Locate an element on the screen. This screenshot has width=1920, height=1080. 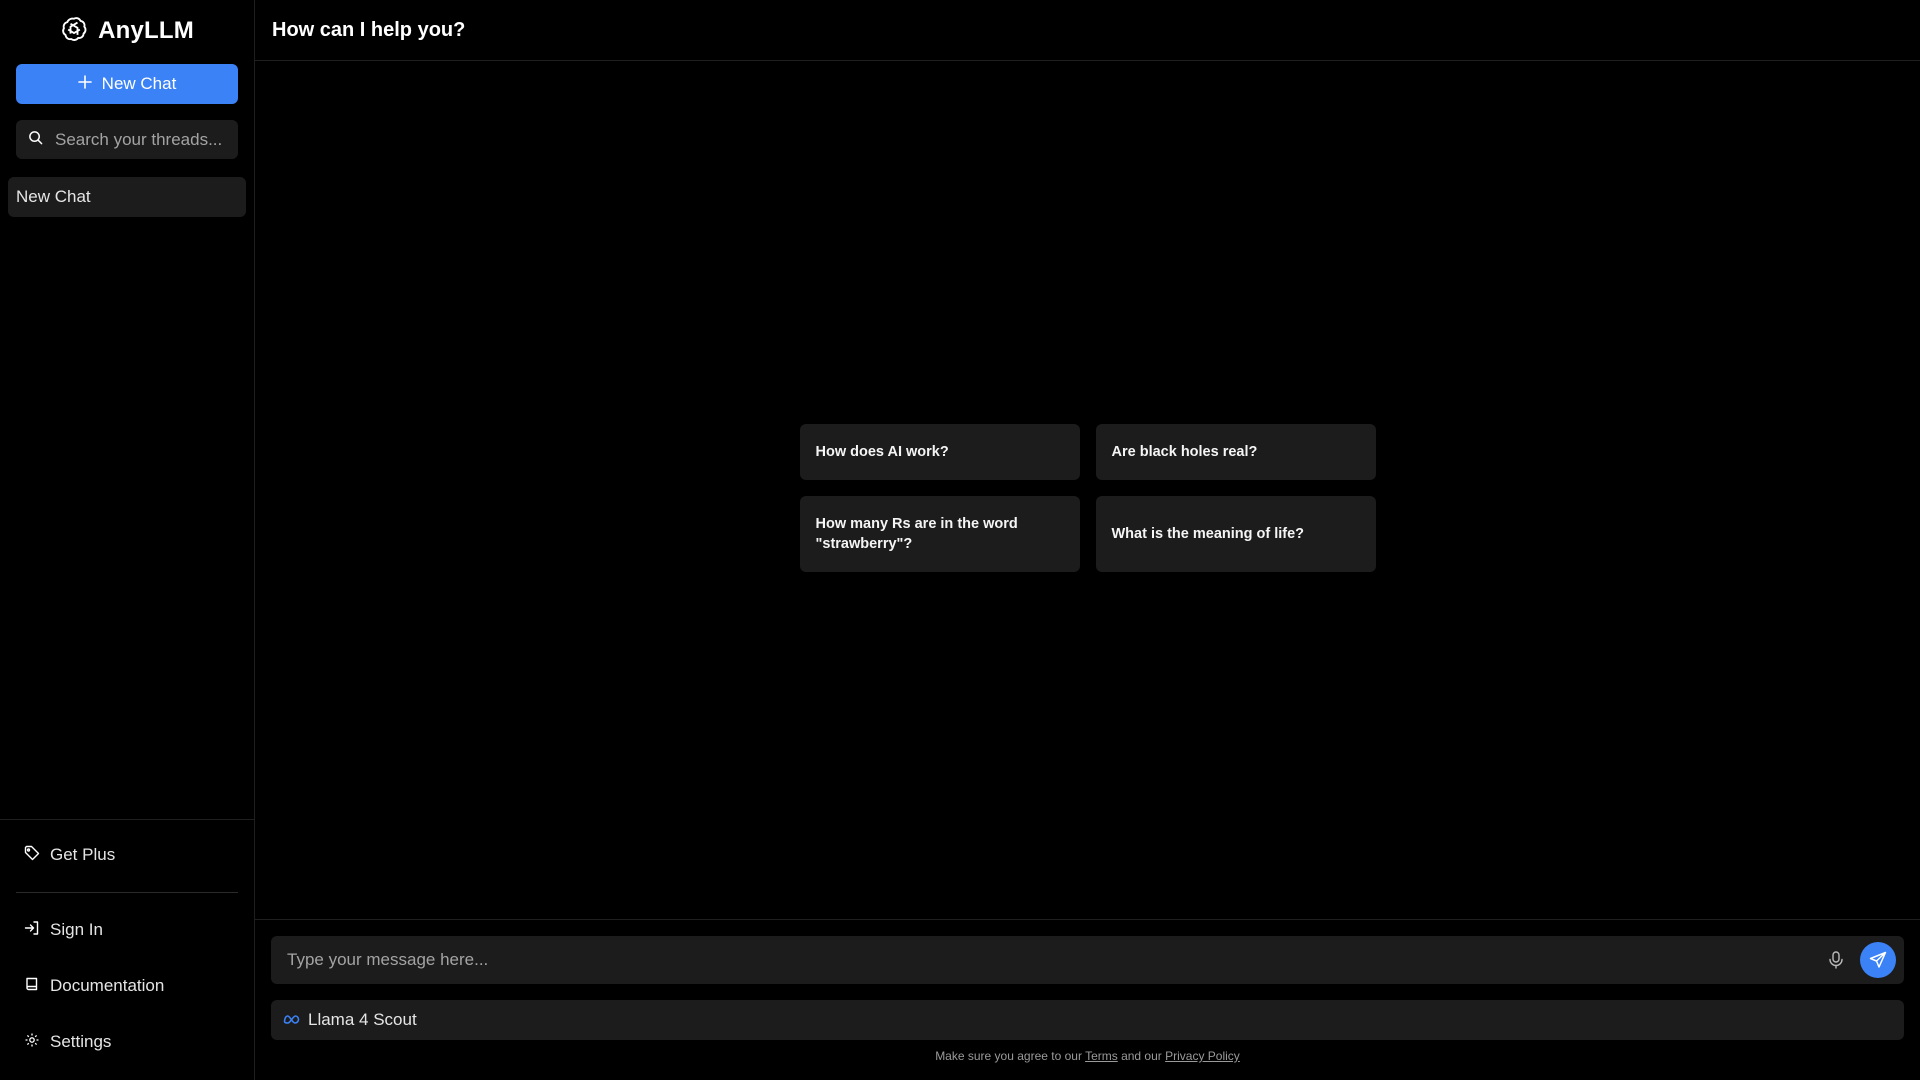
mic-icon is located at coordinates (1836, 960).